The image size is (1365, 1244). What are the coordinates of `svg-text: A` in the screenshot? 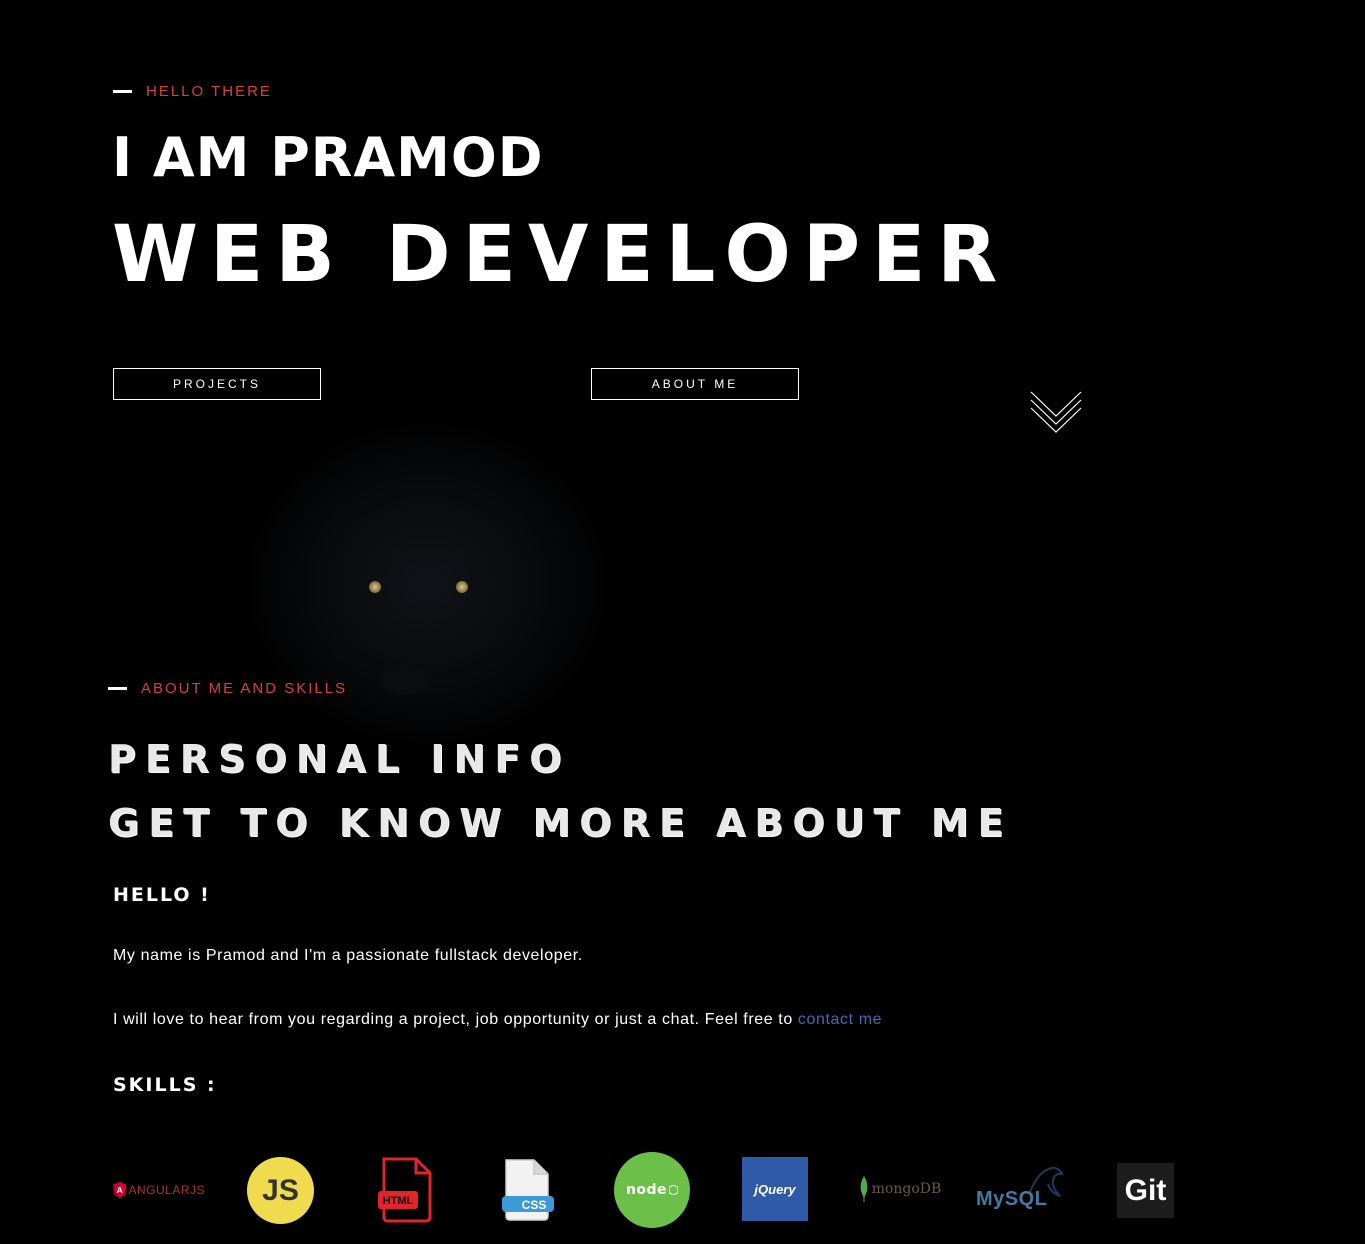 It's located at (120, 1190).